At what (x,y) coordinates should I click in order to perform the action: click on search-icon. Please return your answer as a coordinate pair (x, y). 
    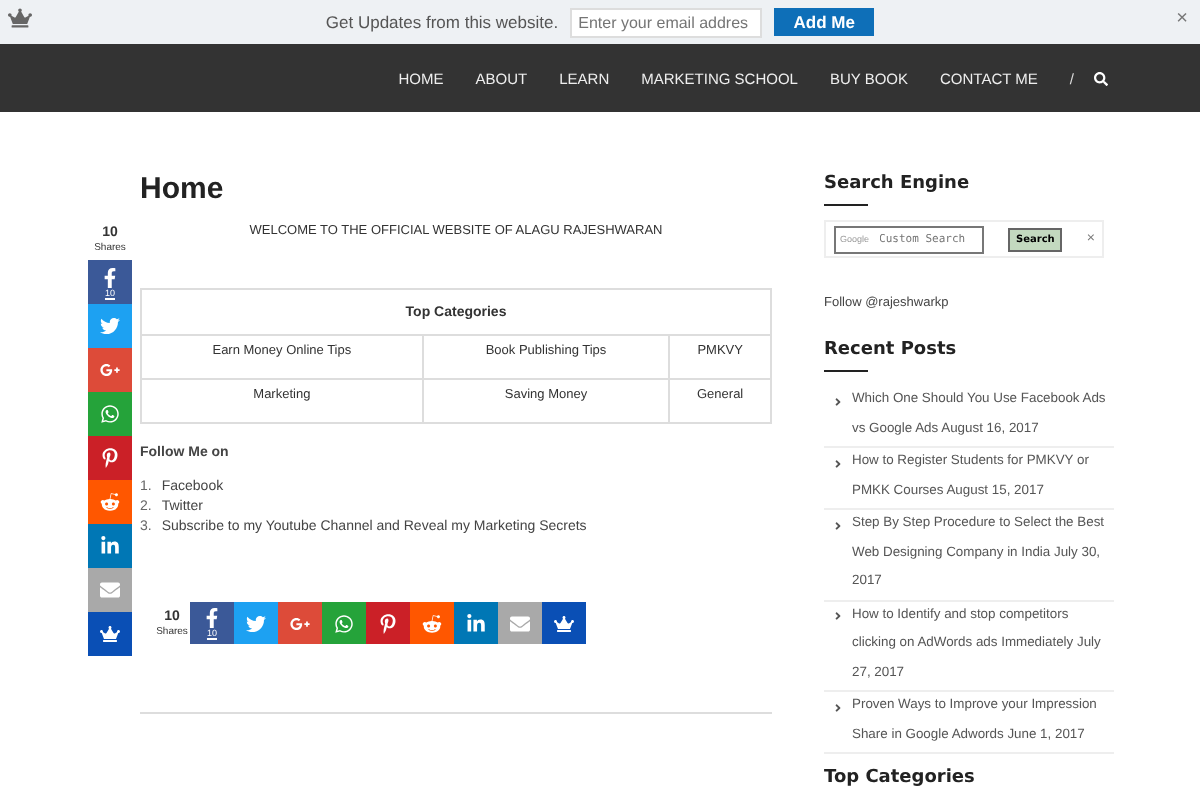
    Looking at the image, I should click on (1101, 78).